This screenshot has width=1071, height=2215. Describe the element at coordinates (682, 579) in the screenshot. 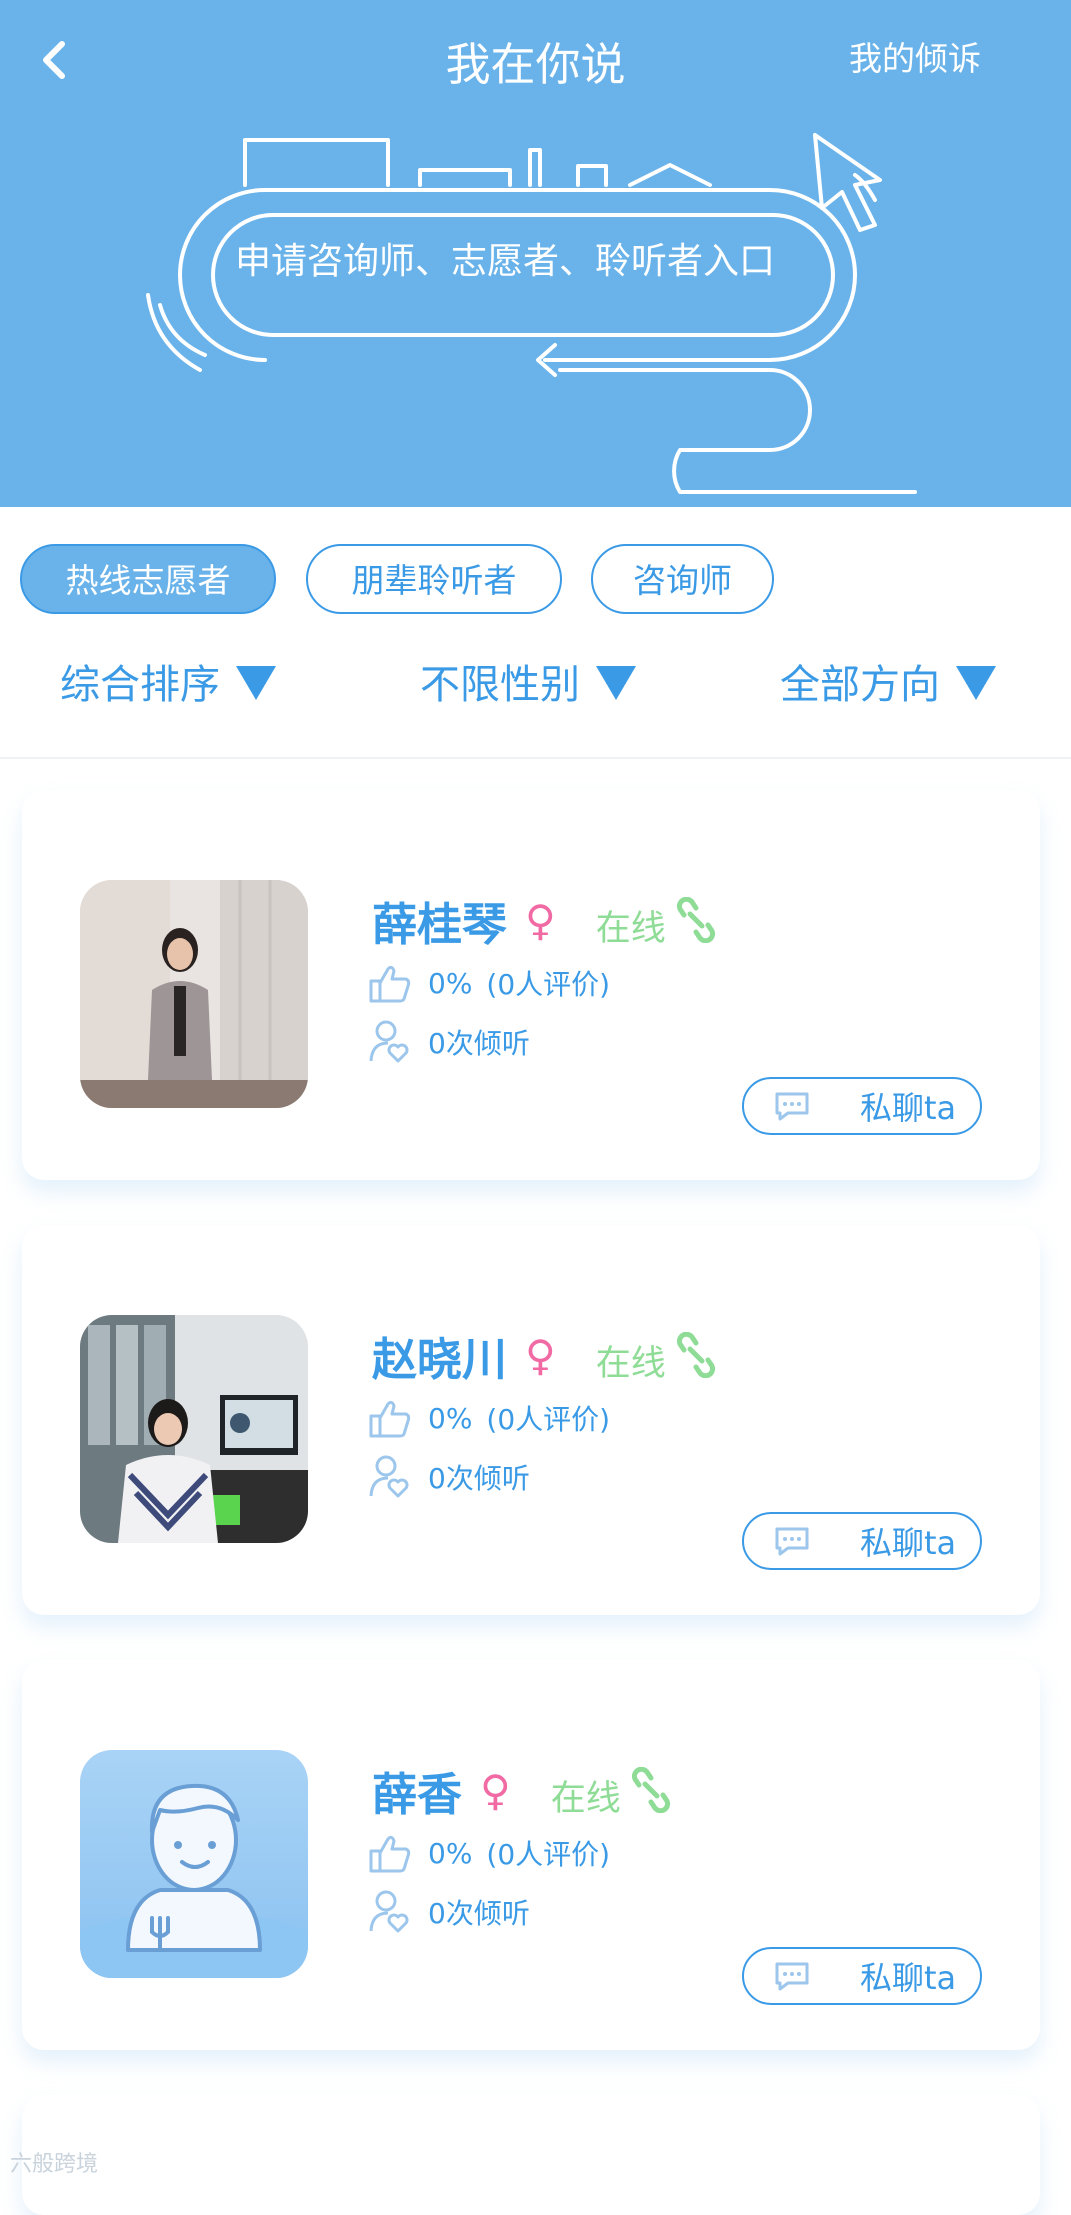

I see `tab-counselor: 咨询师` at that location.